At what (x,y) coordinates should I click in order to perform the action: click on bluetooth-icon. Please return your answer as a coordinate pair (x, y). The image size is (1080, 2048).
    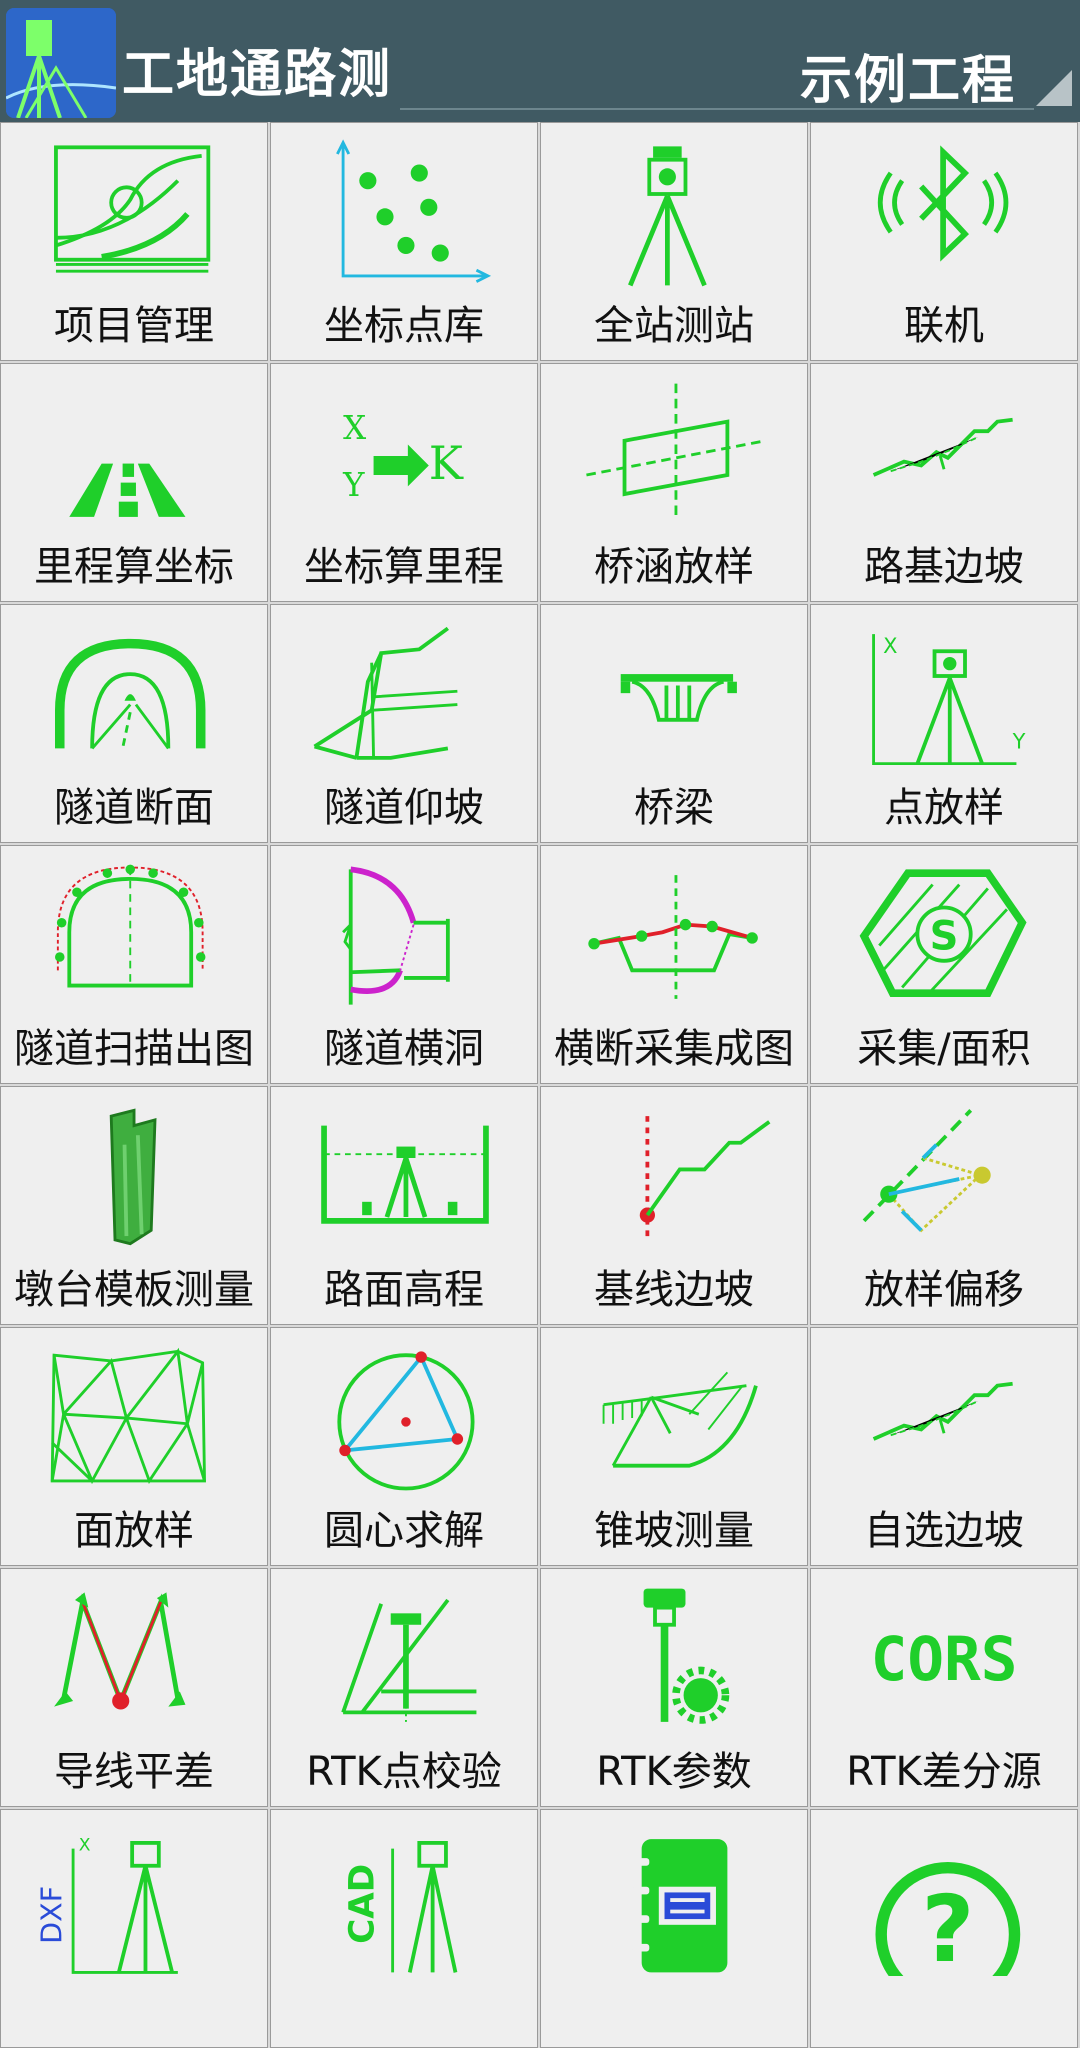
    Looking at the image, I should click on (945, 214).